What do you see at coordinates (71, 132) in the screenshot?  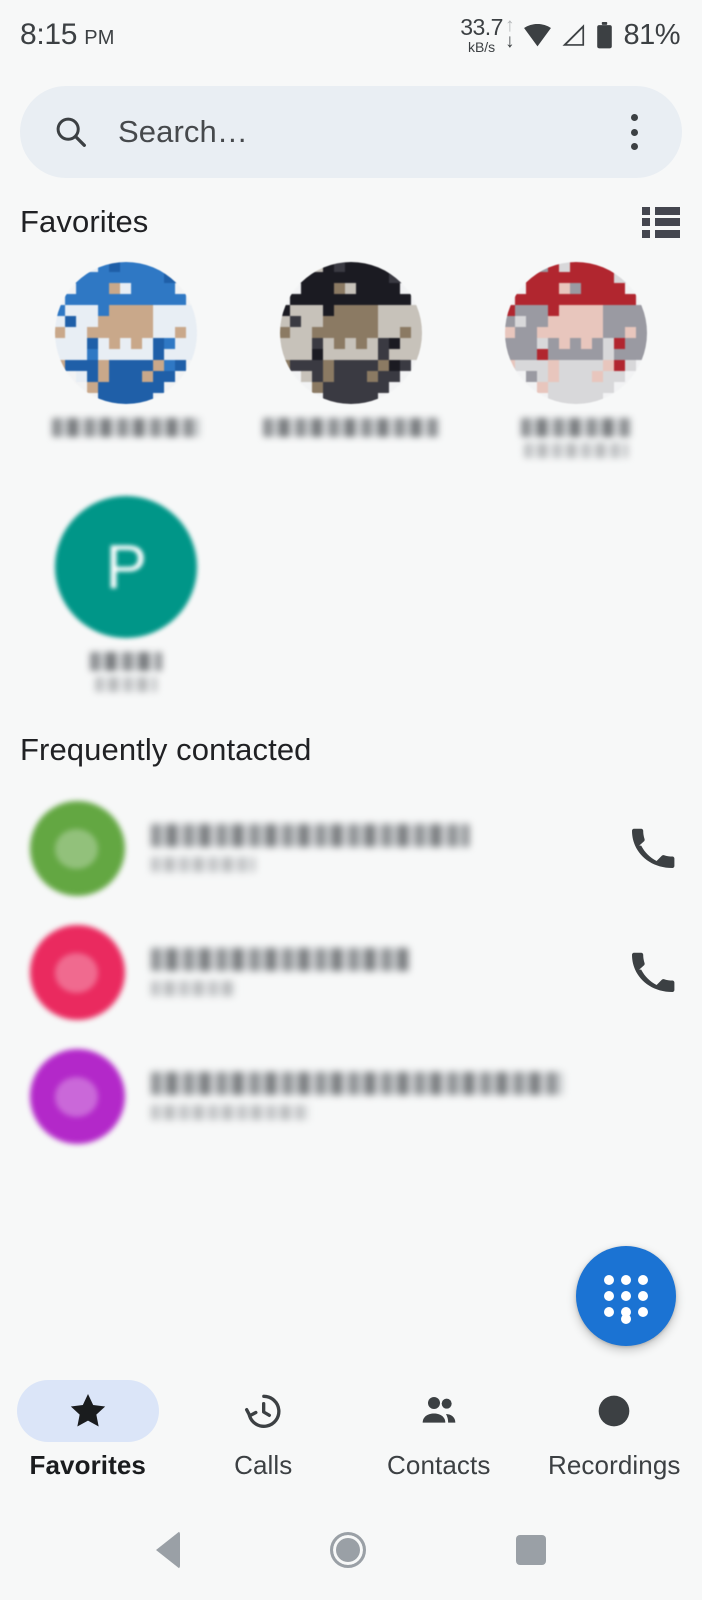 I see `search-icon` at bounding box center [71, 132].